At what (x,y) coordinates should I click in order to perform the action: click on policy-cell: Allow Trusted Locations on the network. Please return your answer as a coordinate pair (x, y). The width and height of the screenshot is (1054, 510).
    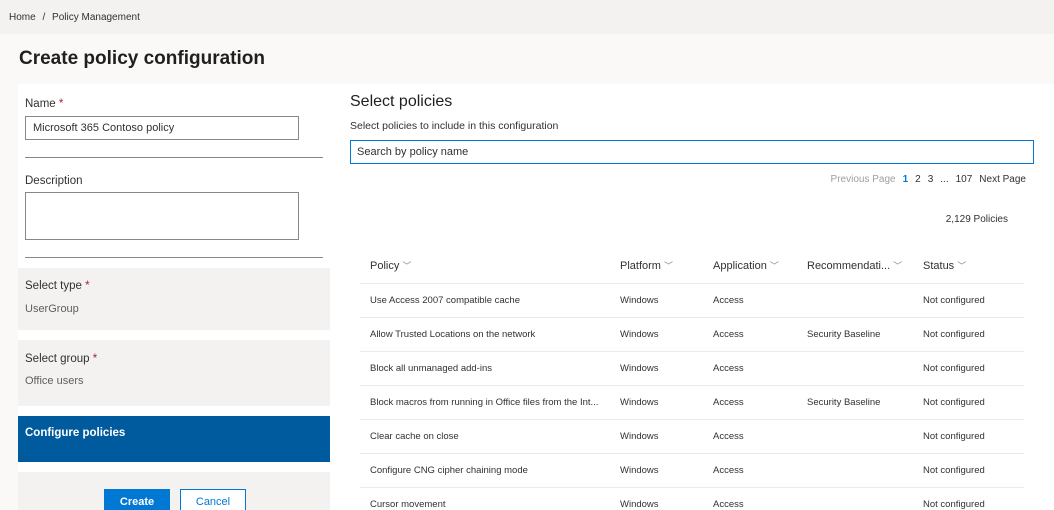
    Looking at the image, I should click on (485, 334).